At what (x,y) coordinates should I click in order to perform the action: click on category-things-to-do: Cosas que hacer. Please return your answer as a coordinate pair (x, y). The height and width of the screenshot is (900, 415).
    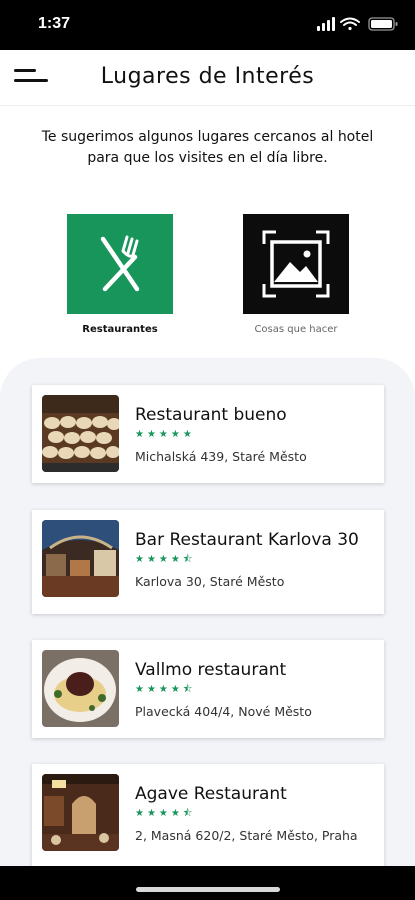
    Looking at the image, I should click on (296, 274).